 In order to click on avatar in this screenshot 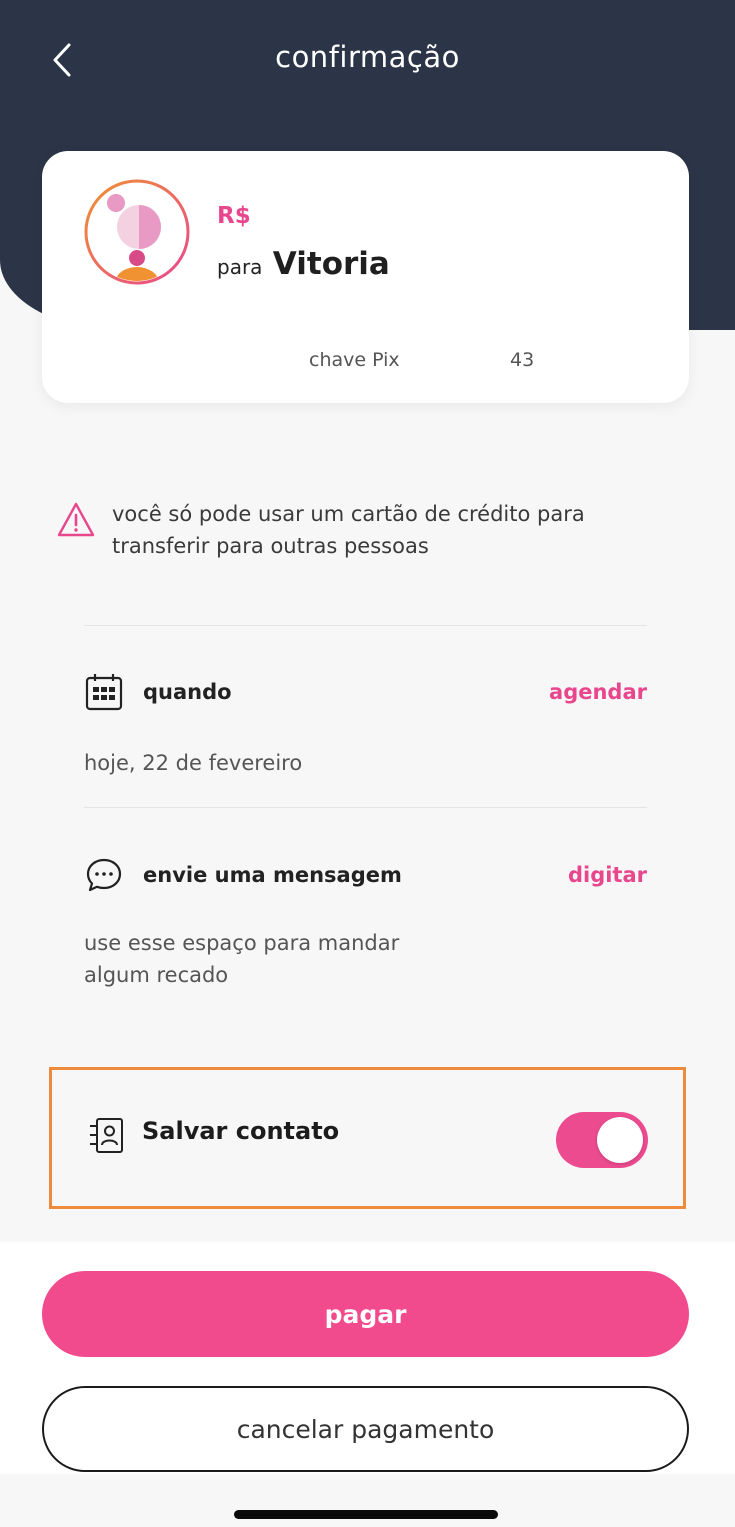, I will do `click(137, 232)`.